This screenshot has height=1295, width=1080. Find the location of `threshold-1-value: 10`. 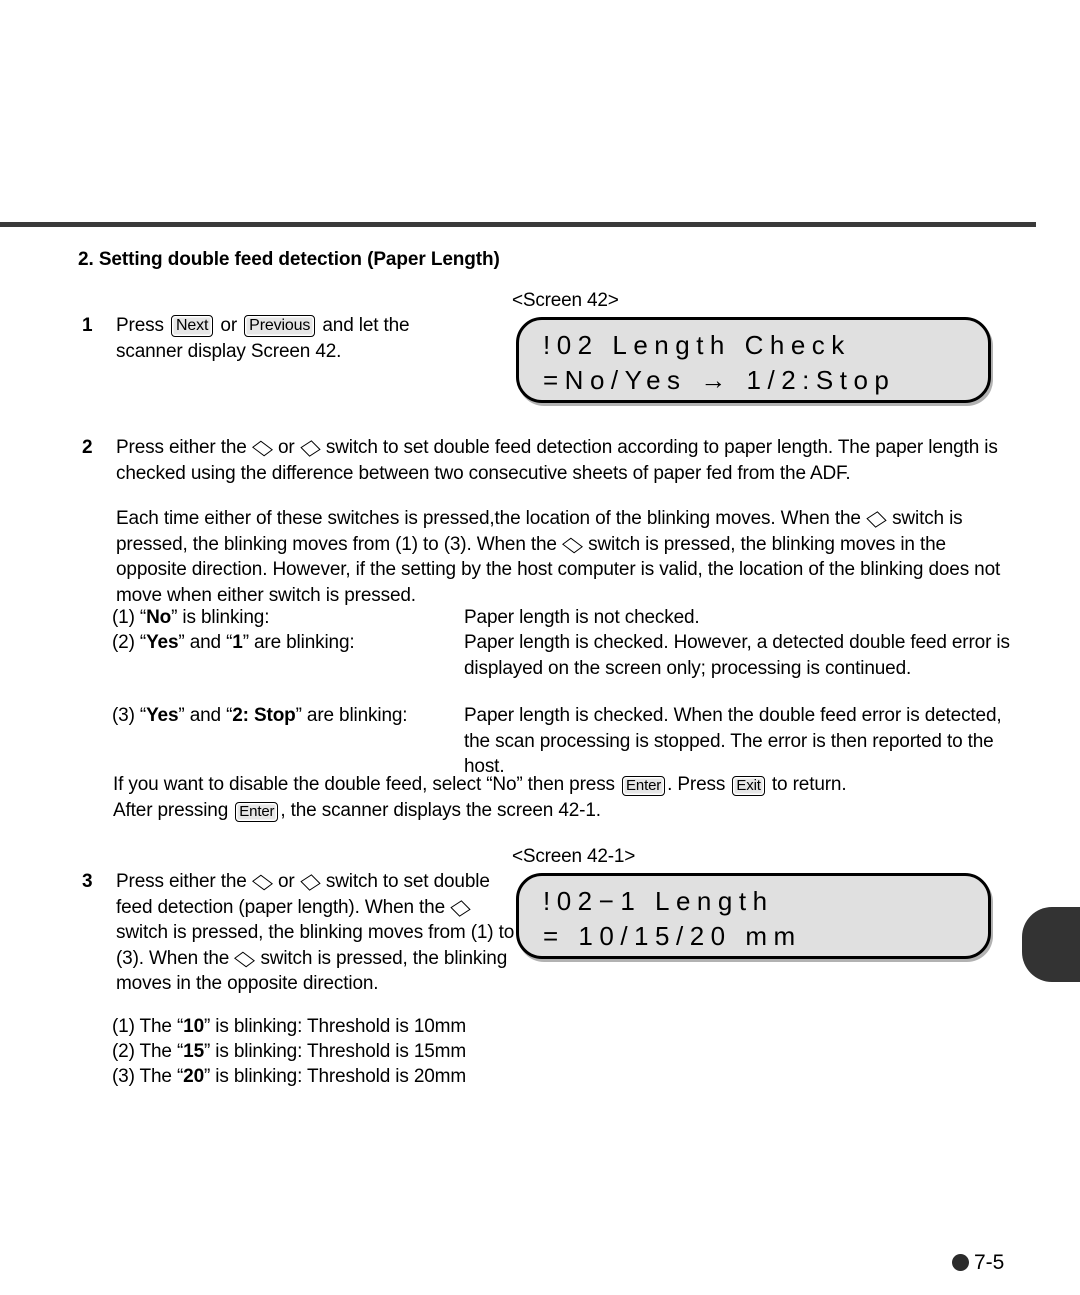

threshold-1-value: 10 is located at coordinates (193, 1026).